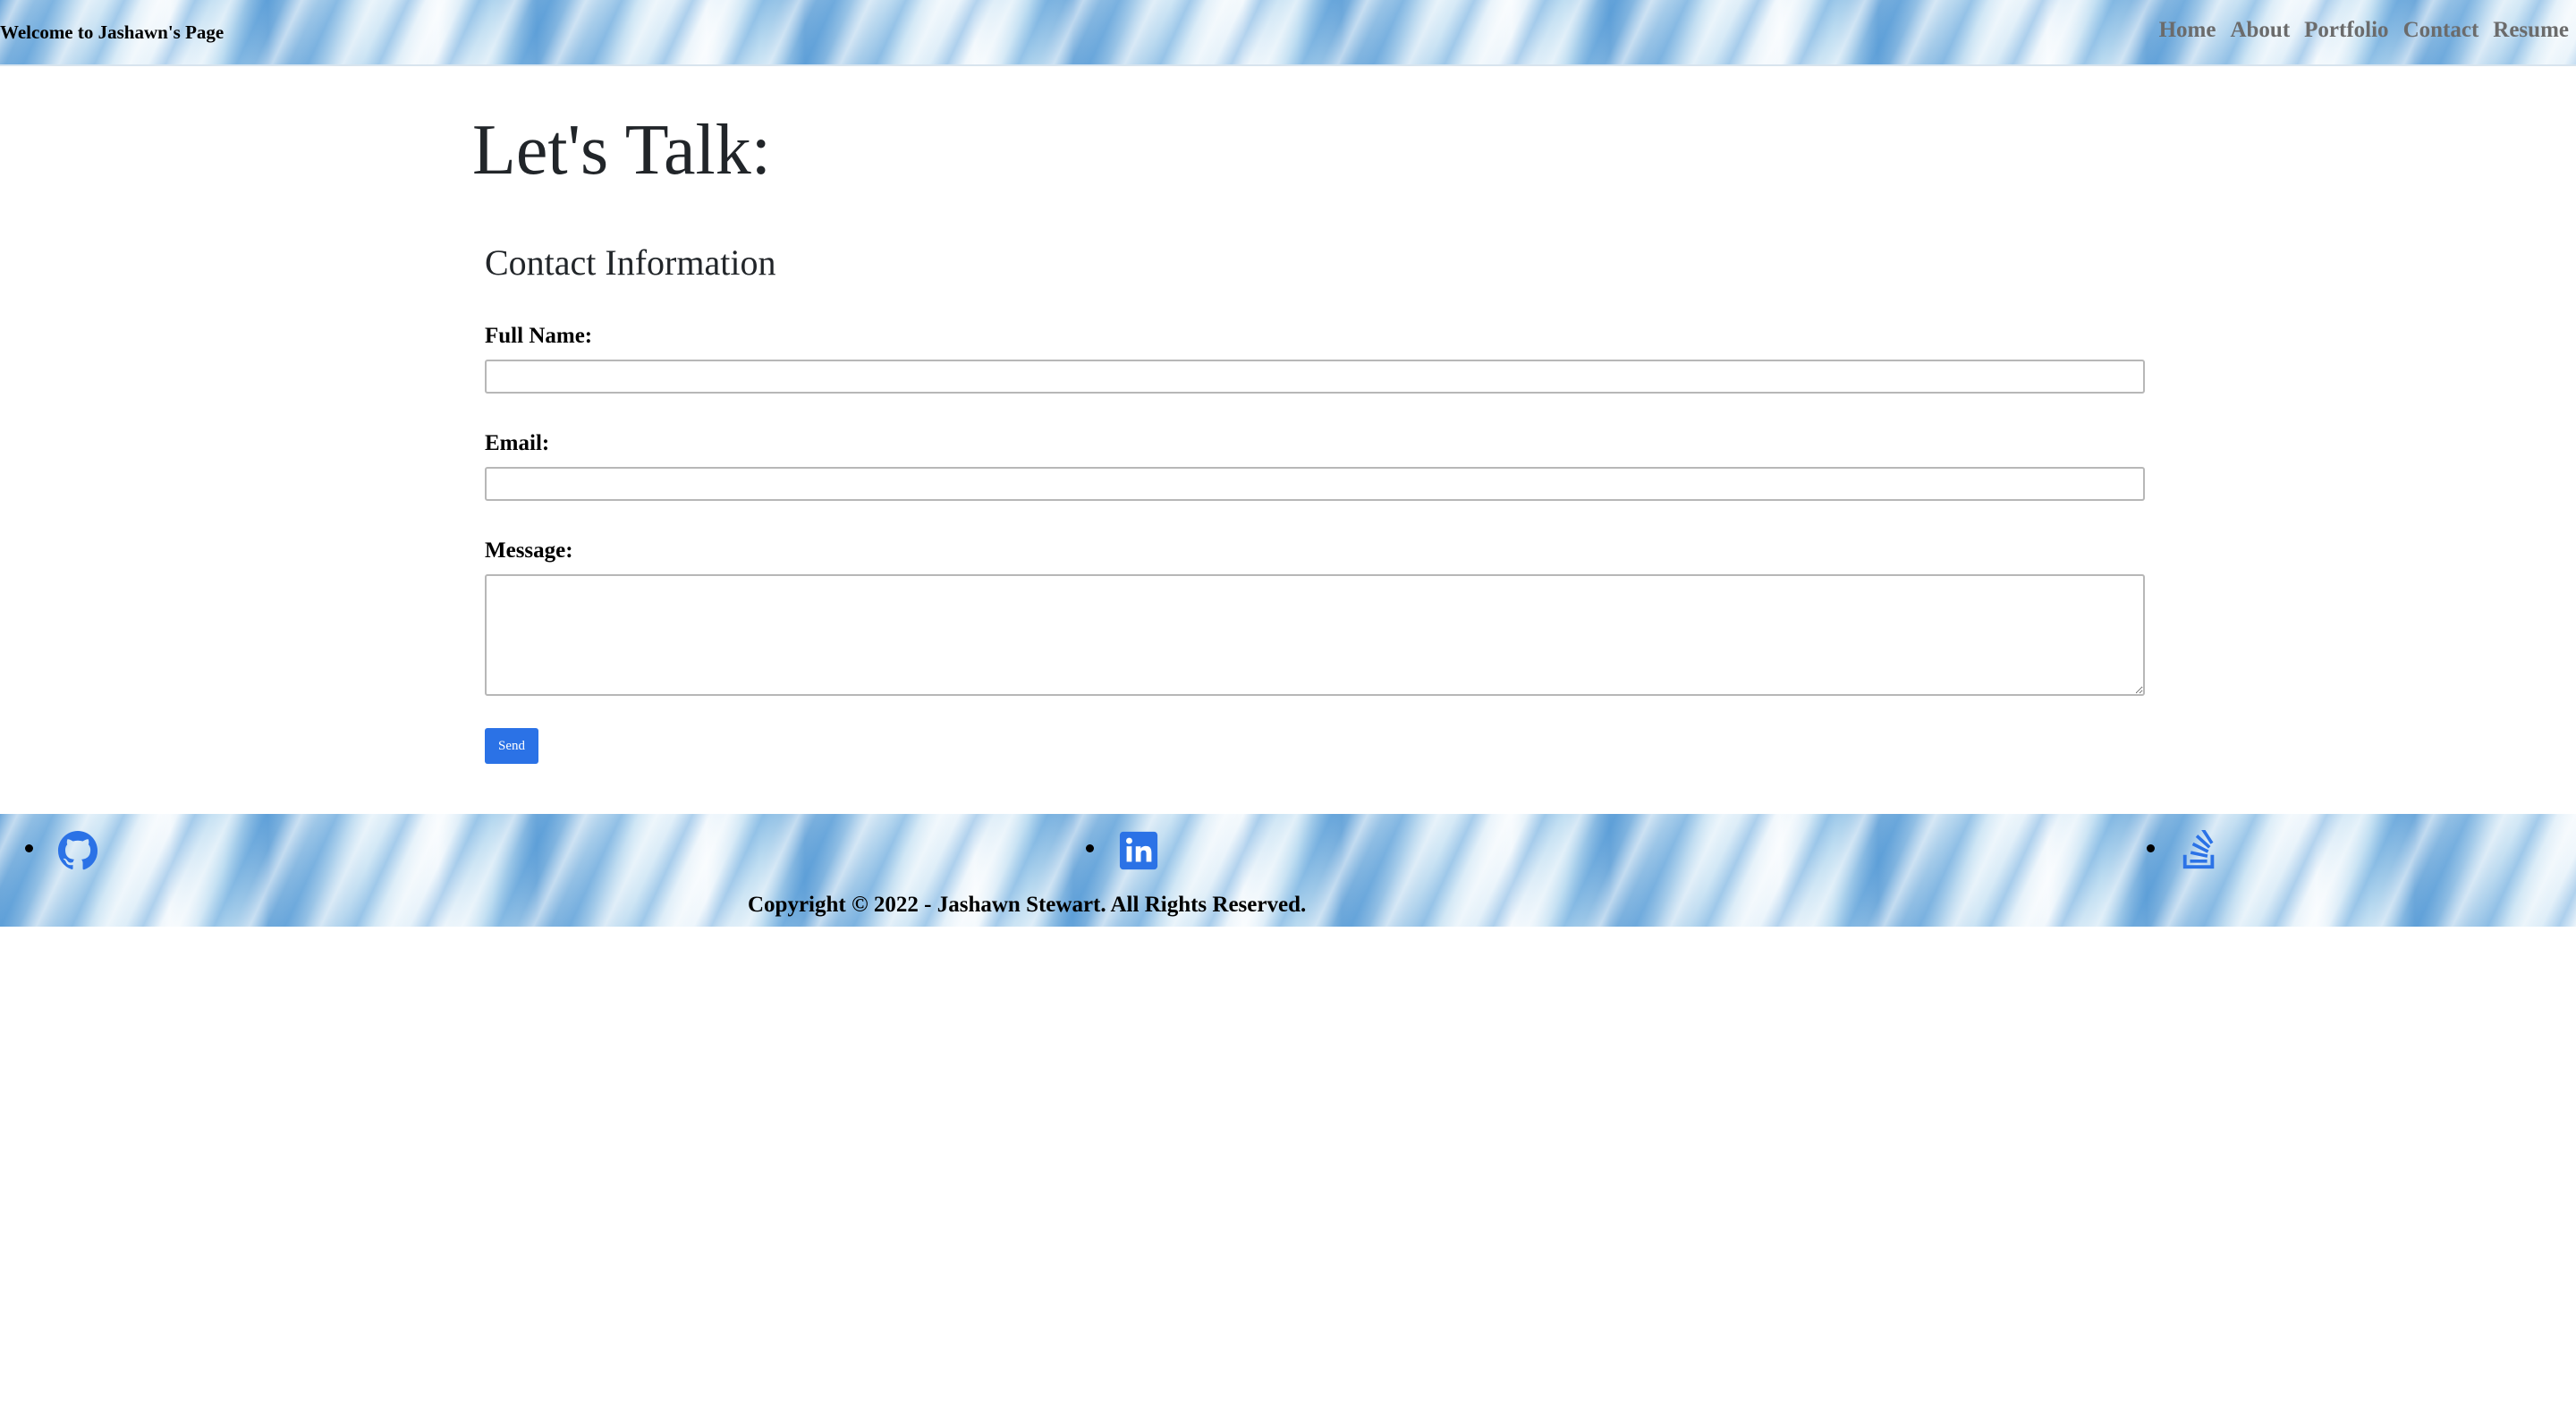 The image size is (2576, 1415). Describe the element at coordinates (2260, 31) in the screenshot. I see `nav-about: About` at that location.